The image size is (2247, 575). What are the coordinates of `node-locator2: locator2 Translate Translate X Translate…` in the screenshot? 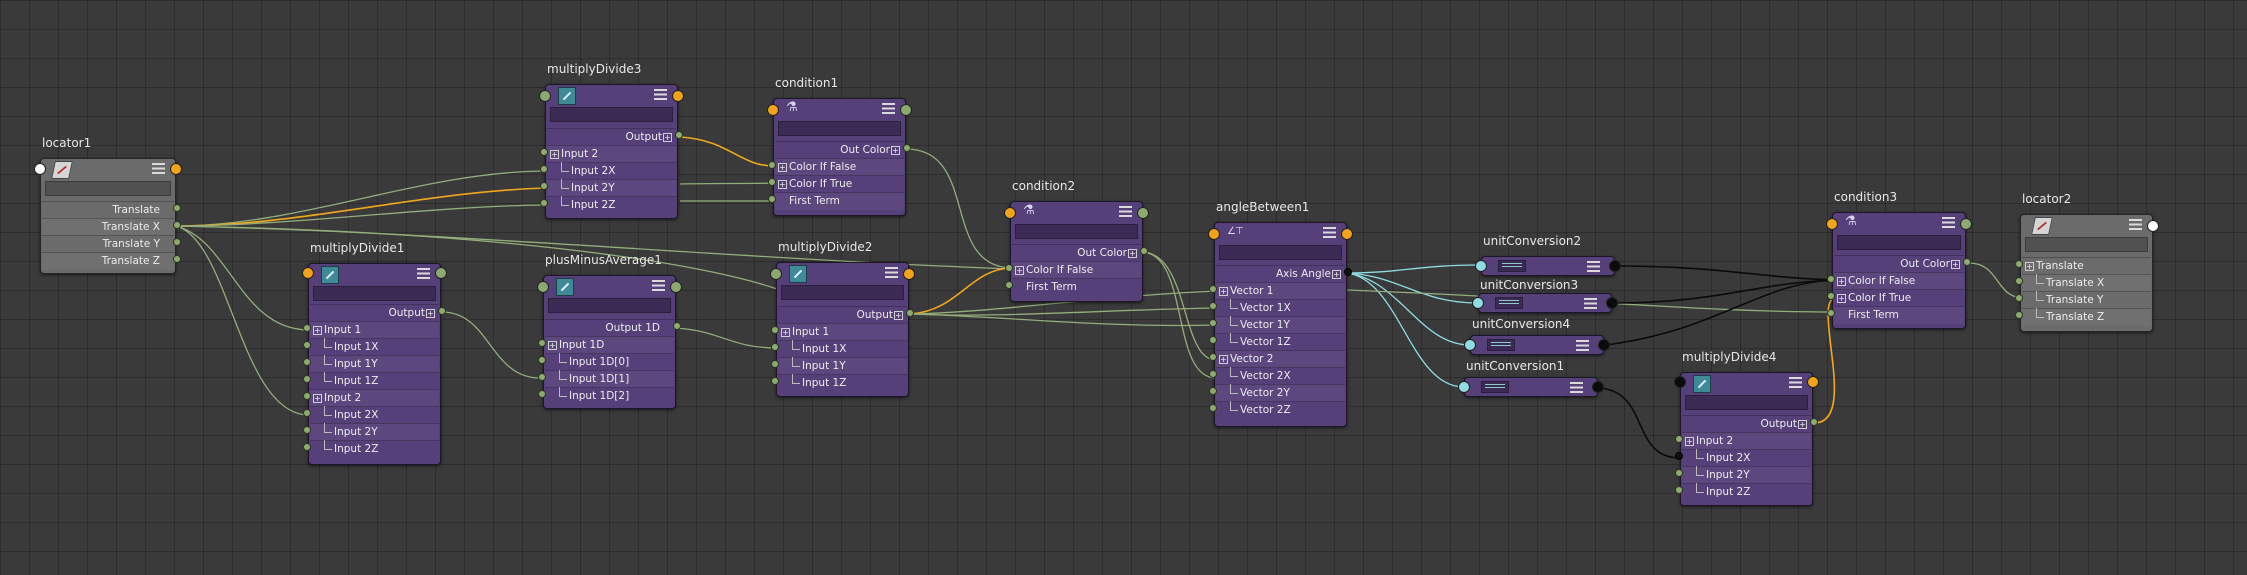 It's located at (2087, 262).